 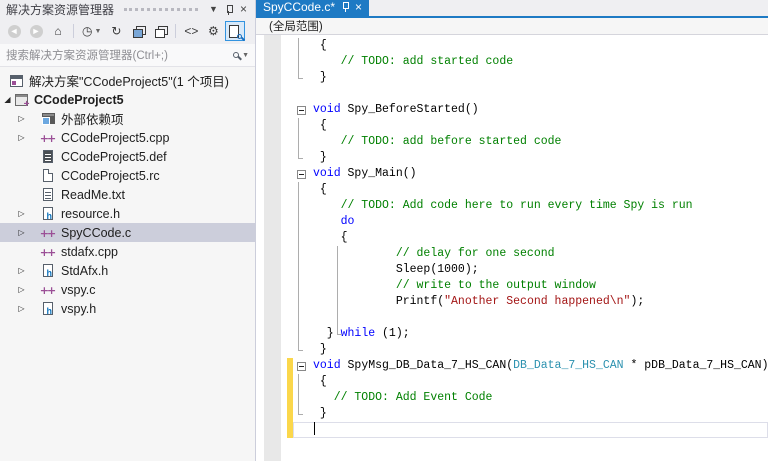 I want to click on close-icon: ×, so click(x=243, y=9).